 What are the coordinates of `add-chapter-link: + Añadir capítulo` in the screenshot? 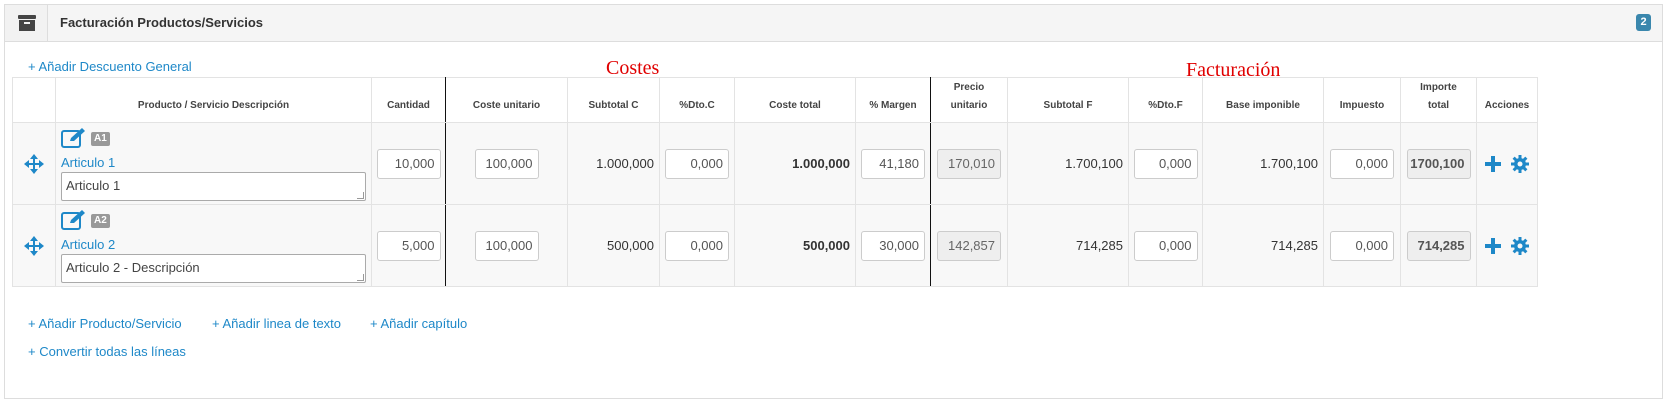 It's located at (418, 323).